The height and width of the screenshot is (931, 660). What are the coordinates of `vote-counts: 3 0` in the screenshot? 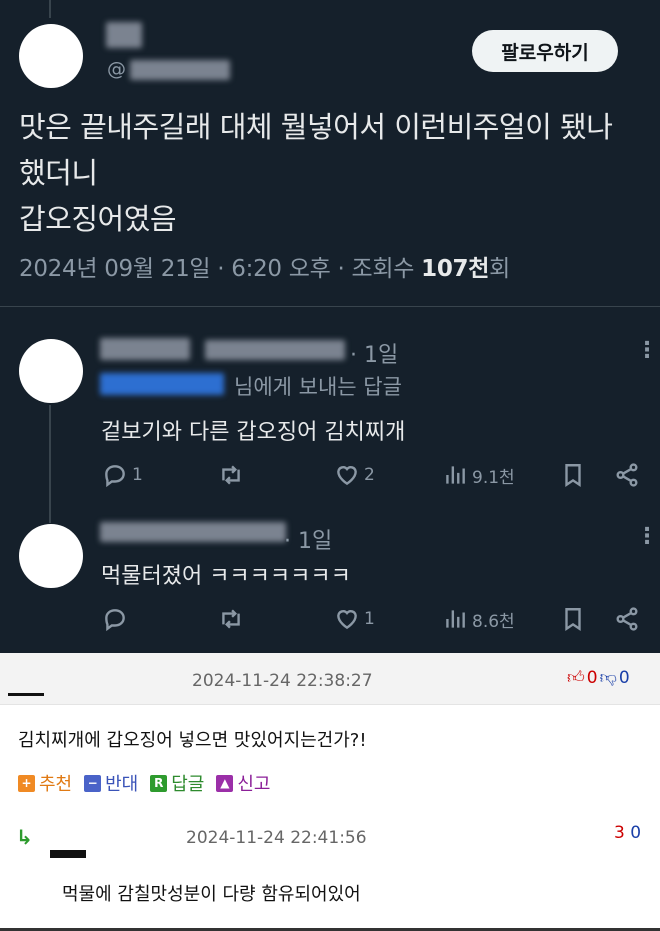 It's located at (627, 833).